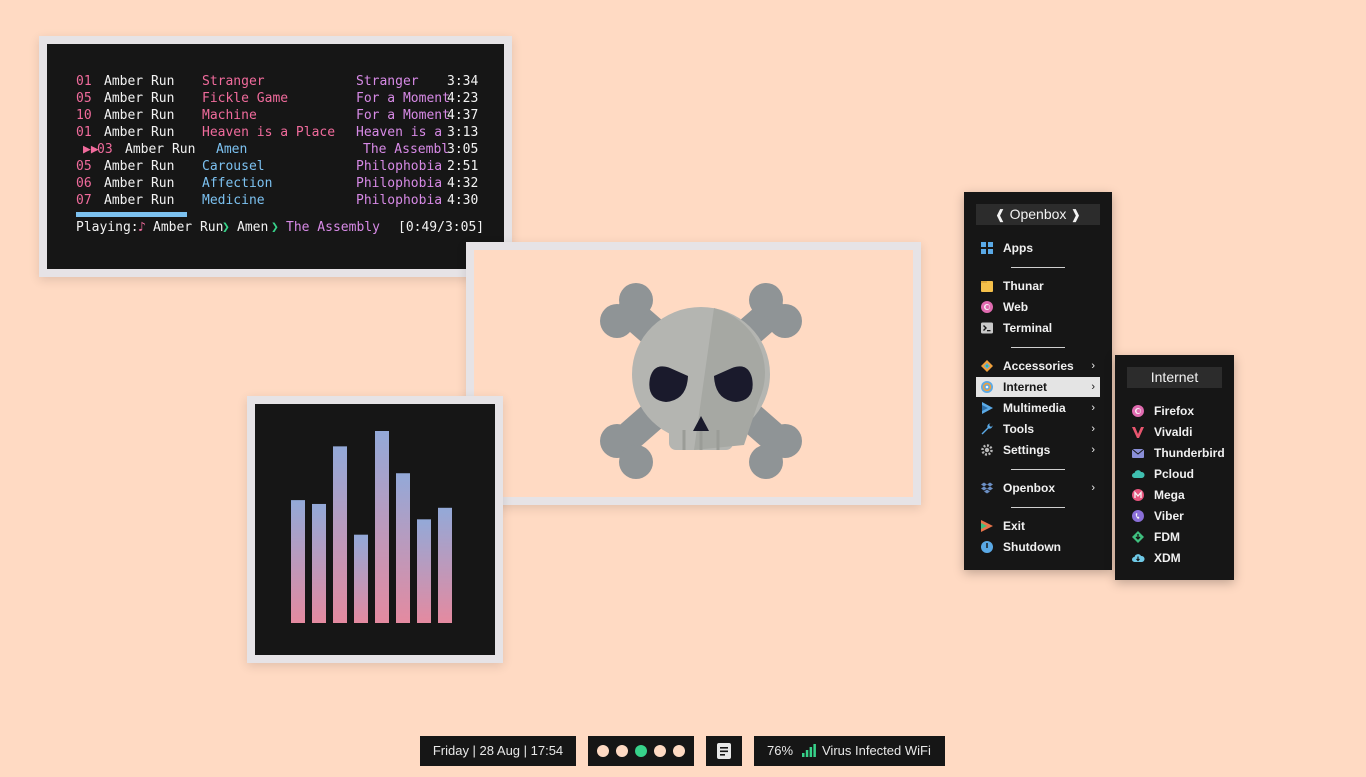  I want to click on terminal-icon, so click(987, 328).